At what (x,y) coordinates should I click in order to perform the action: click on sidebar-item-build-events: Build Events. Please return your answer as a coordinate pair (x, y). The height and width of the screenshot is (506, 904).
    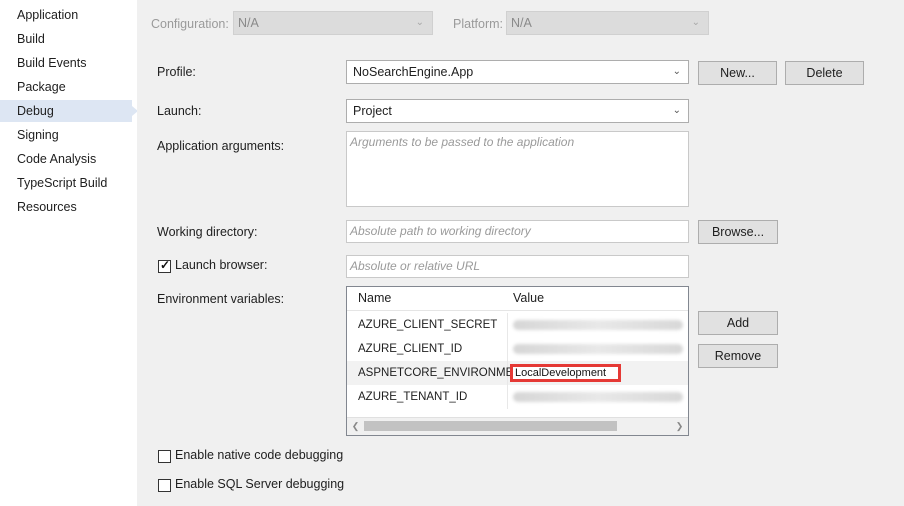
    Looking at the image, I should click on (66, 63).